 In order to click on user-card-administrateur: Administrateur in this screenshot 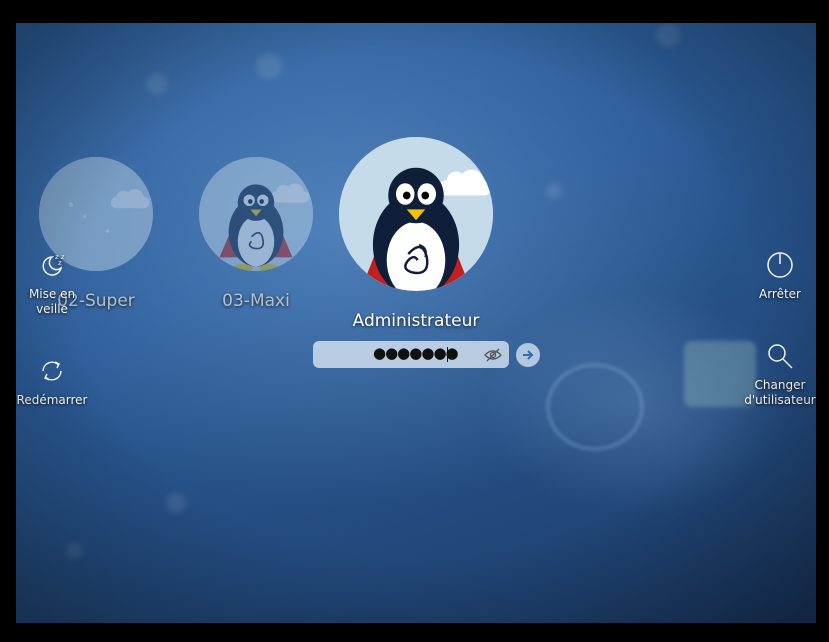, I will do `click(416, 234)`.